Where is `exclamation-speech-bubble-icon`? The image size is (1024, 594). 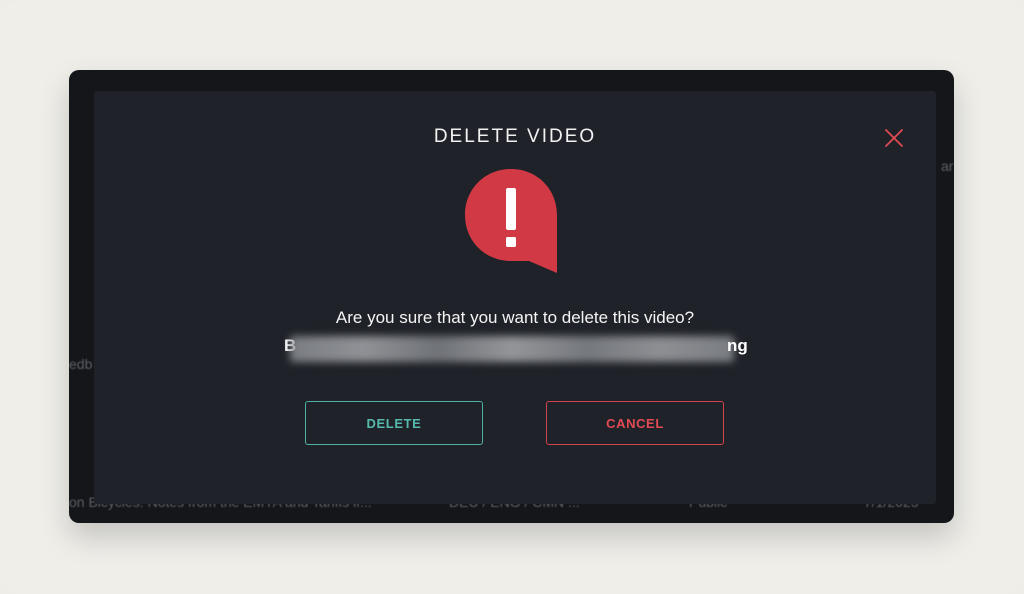 exclamation-speech-bubble-icon is located at coordinates (511, 221).